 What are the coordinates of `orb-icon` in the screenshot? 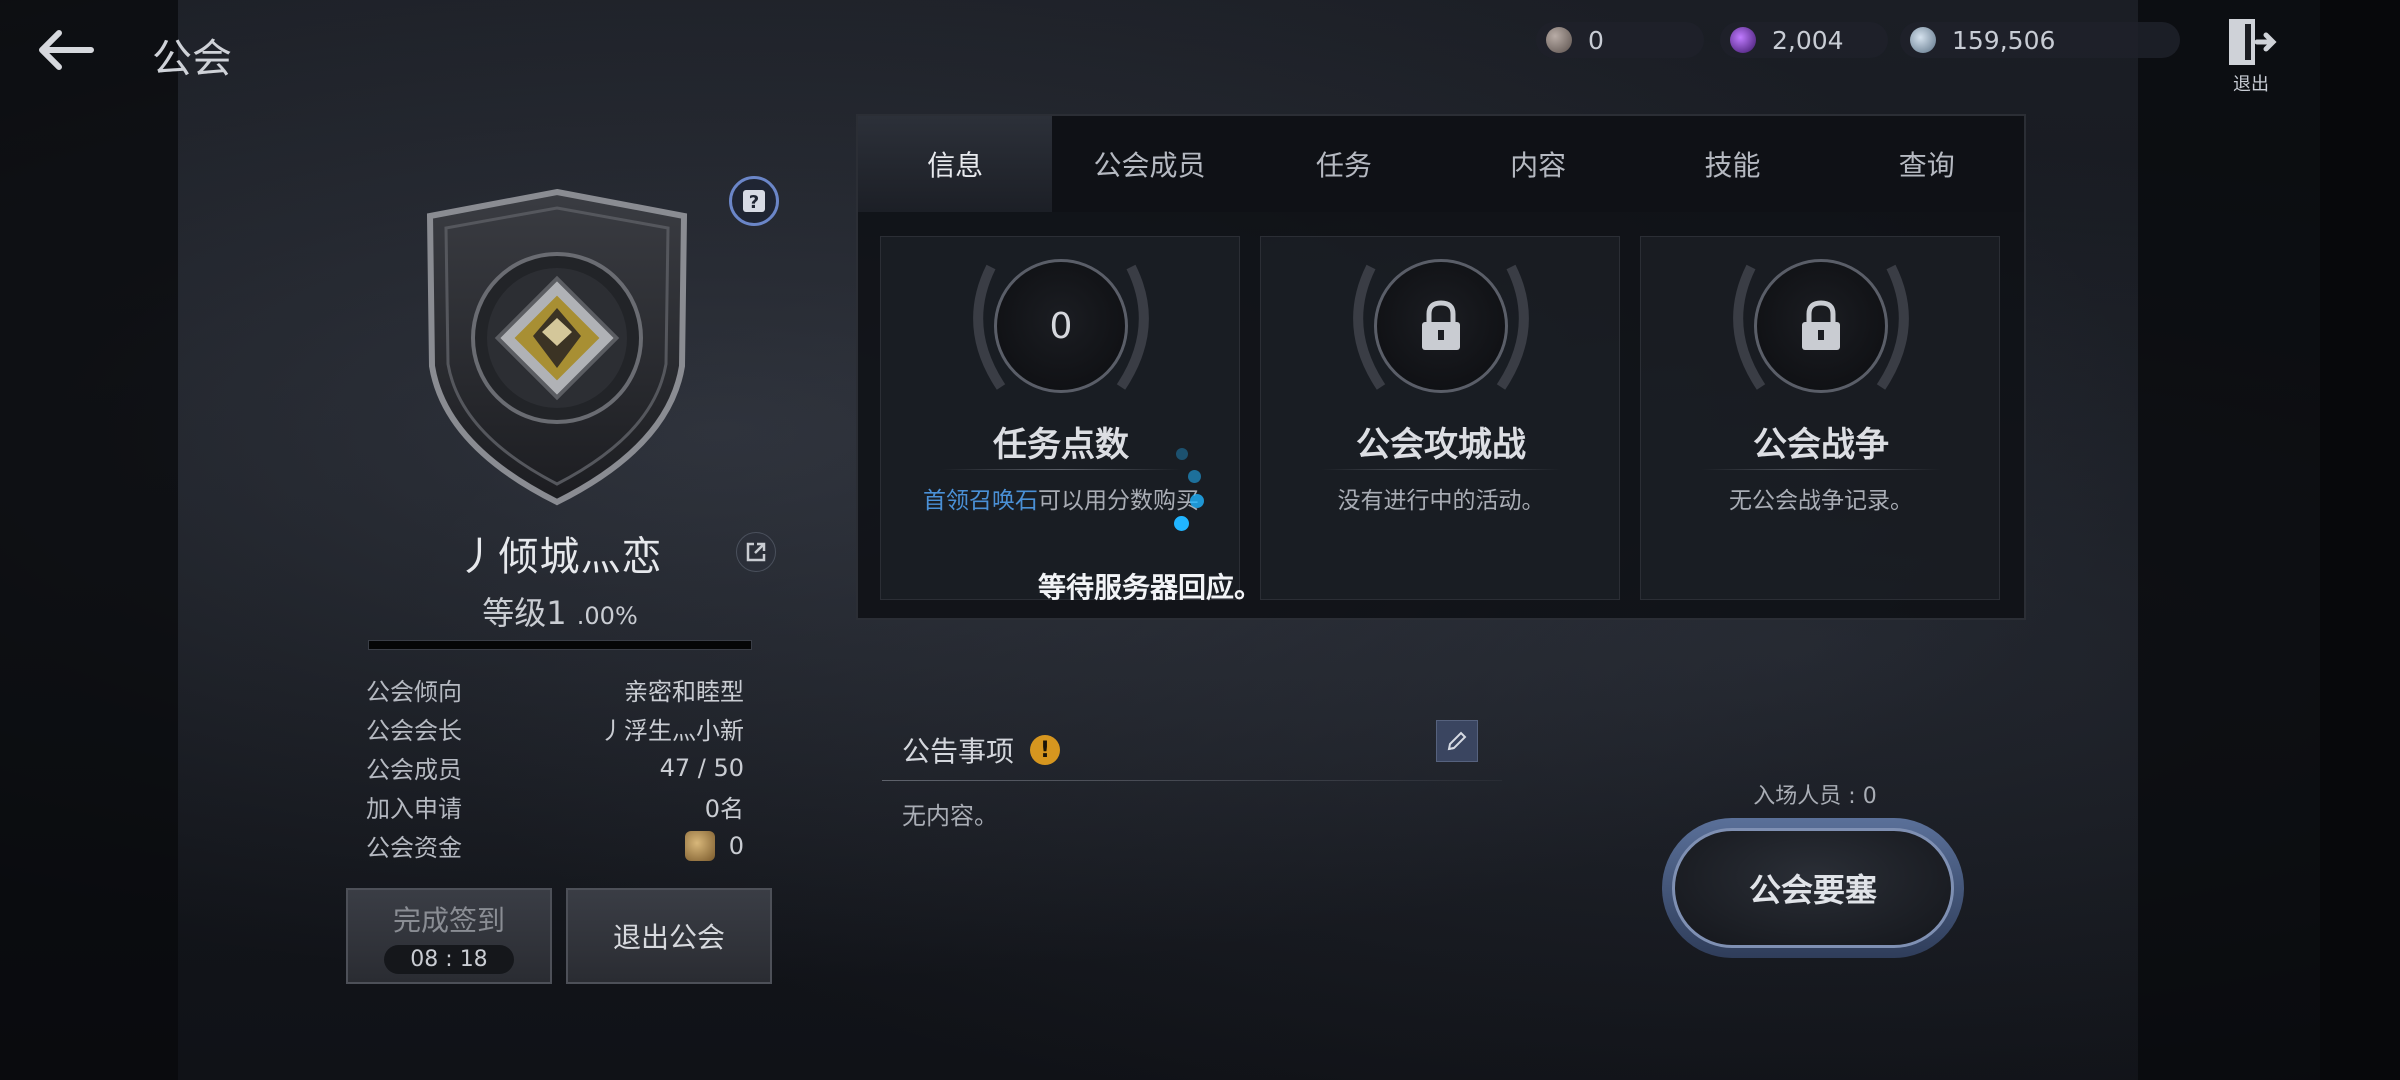 It's located at (1559, 40).